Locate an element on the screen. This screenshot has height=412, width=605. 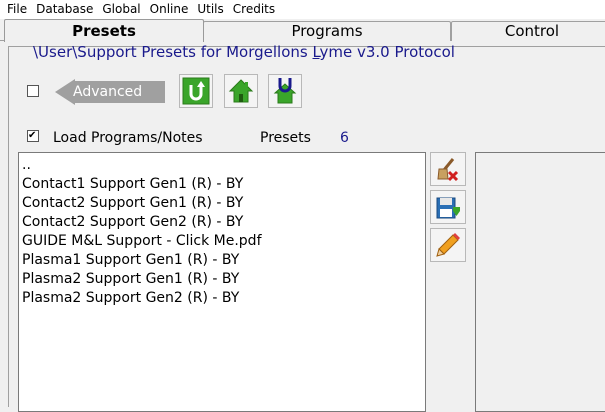
refresh-button is located at coordinates (196, 91).